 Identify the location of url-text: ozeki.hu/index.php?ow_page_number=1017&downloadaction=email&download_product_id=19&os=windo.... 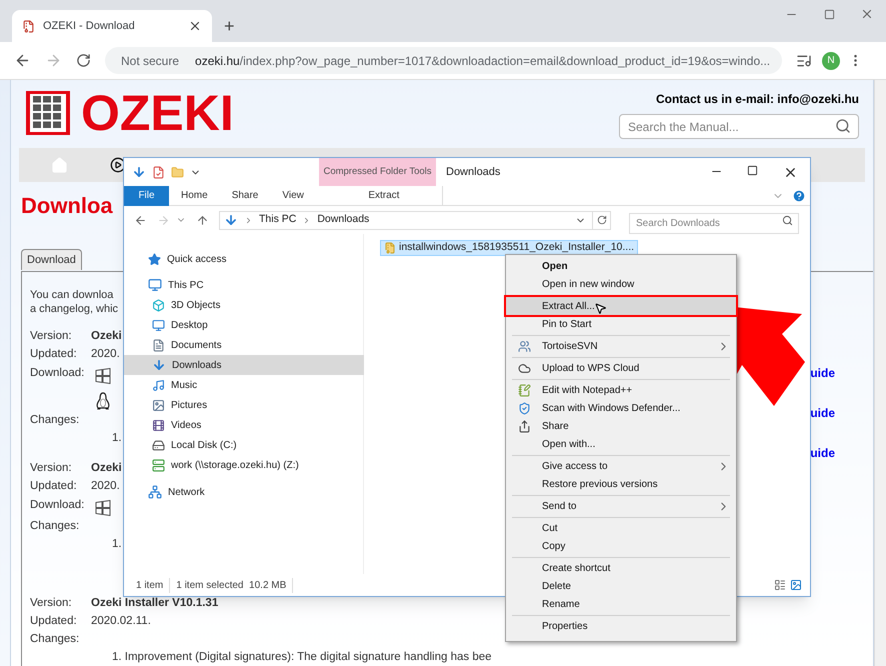
(482, 61).